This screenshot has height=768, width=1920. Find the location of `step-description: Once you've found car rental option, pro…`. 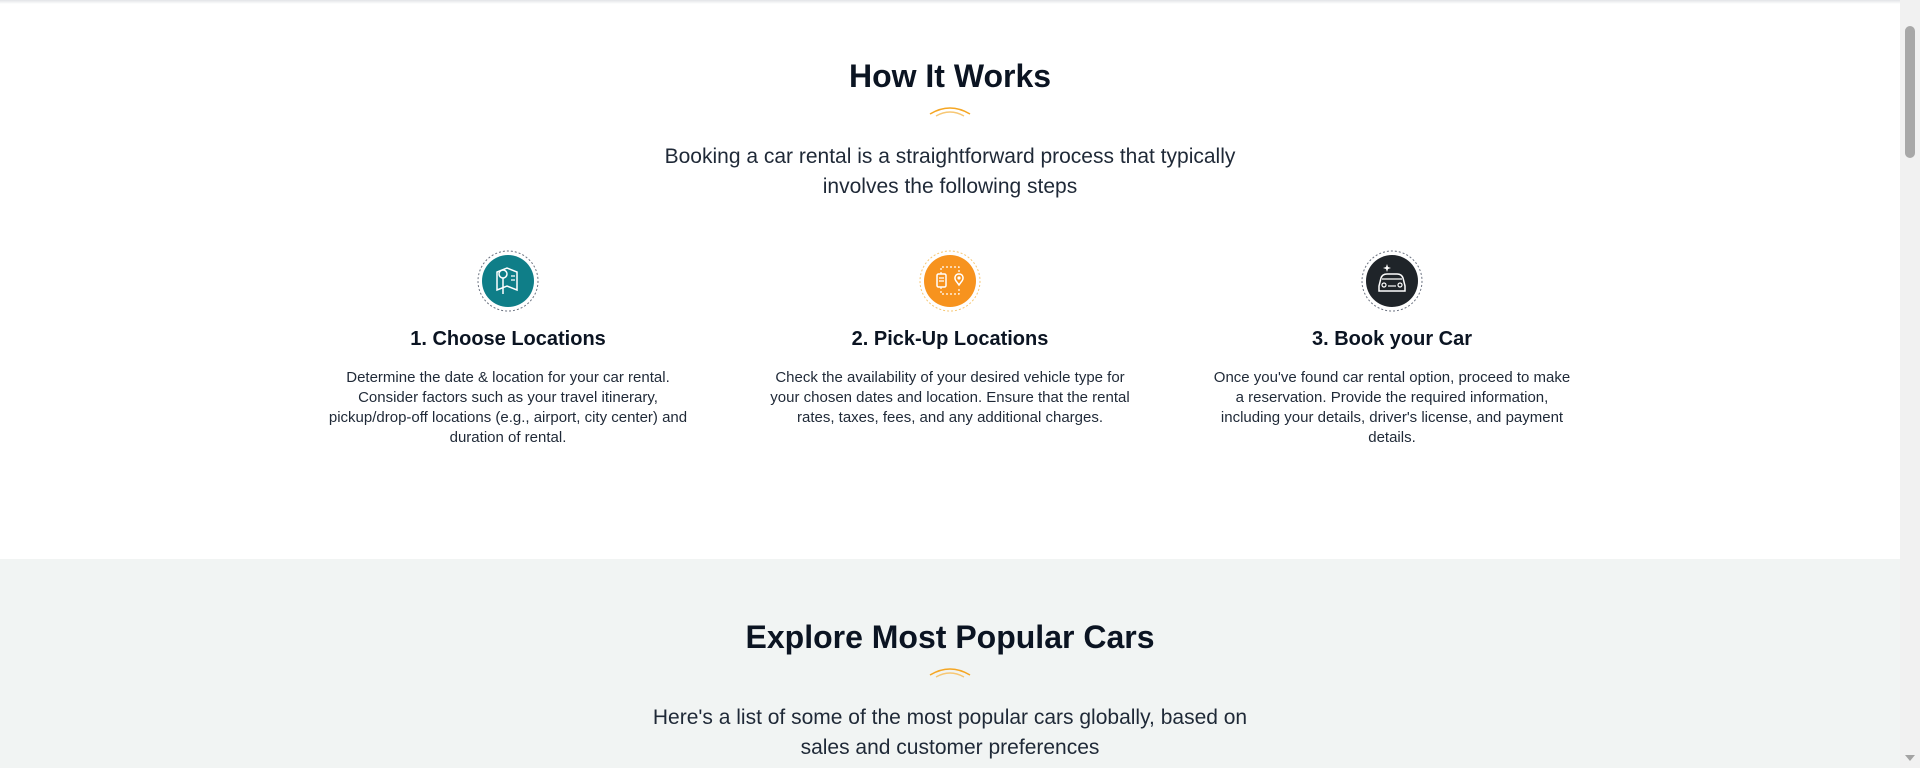

step-description: Once you've found car rental option, pro… is located at coordinates (1392, 407).